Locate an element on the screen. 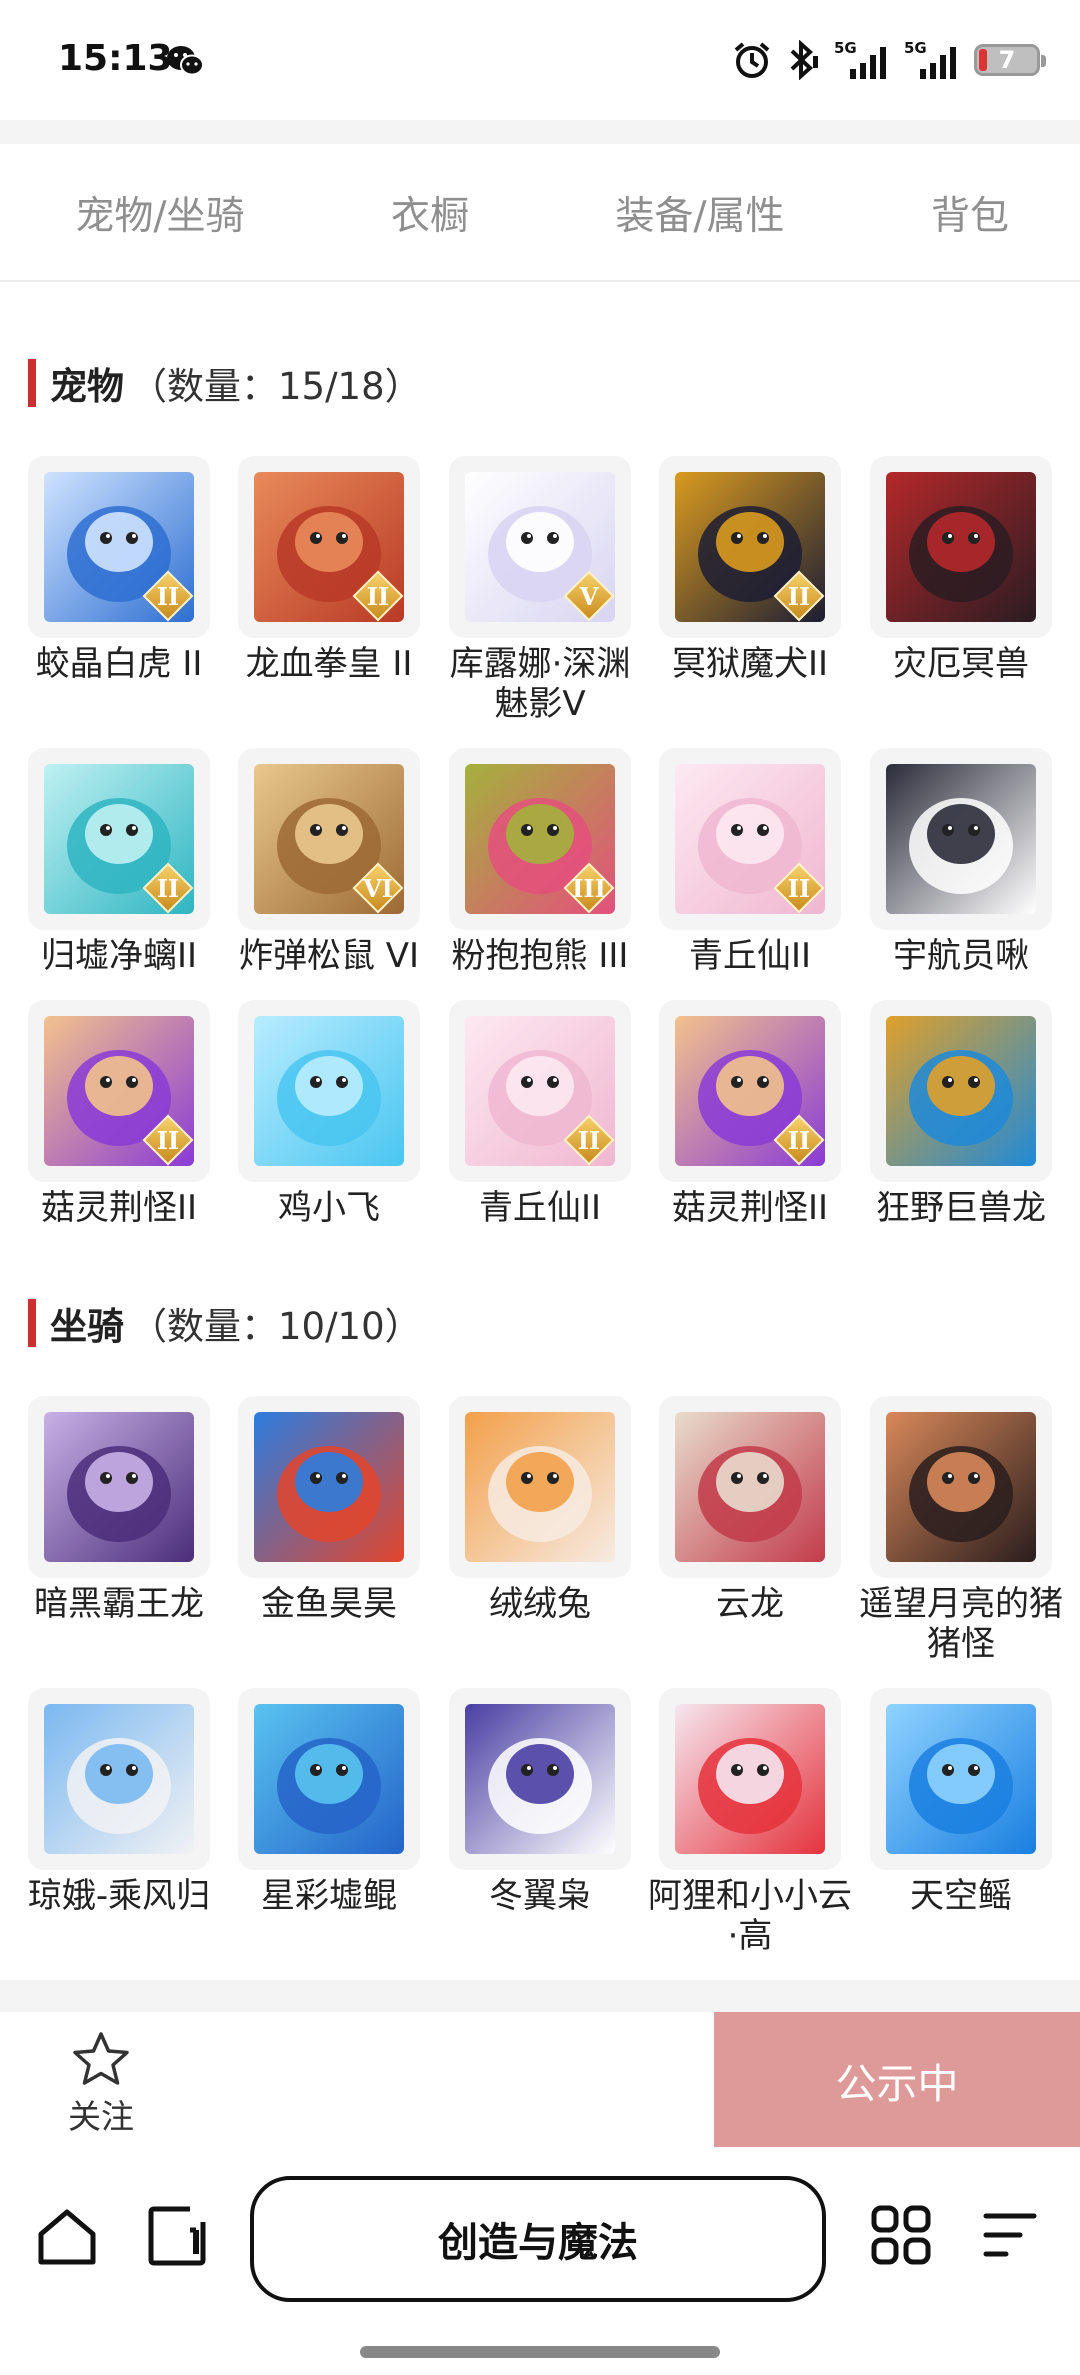 The width and height of the screenshot is (1080, 2375). mounts-title: 坐骑 is located at coordinates (87, 1326).